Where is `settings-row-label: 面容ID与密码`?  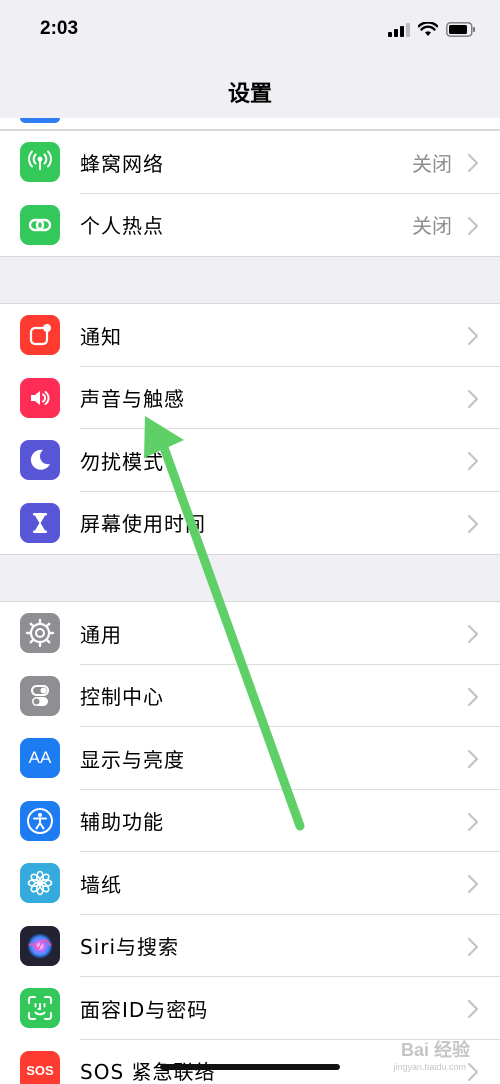 settings-row-label: 面容ID与密码 is located at coordinates (144, 1009).